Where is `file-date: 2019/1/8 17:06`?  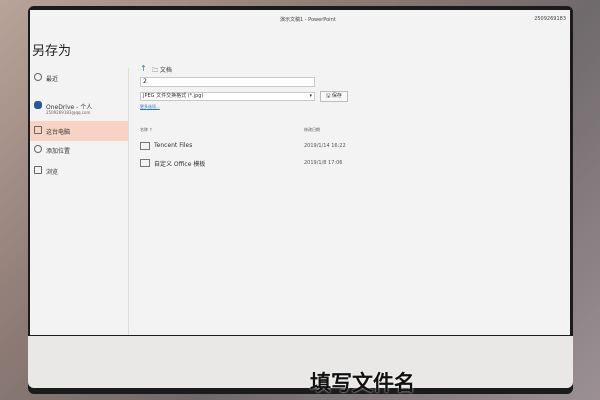
file-date: 2019/1/8 17:06 is located at coordinates (323, 163).